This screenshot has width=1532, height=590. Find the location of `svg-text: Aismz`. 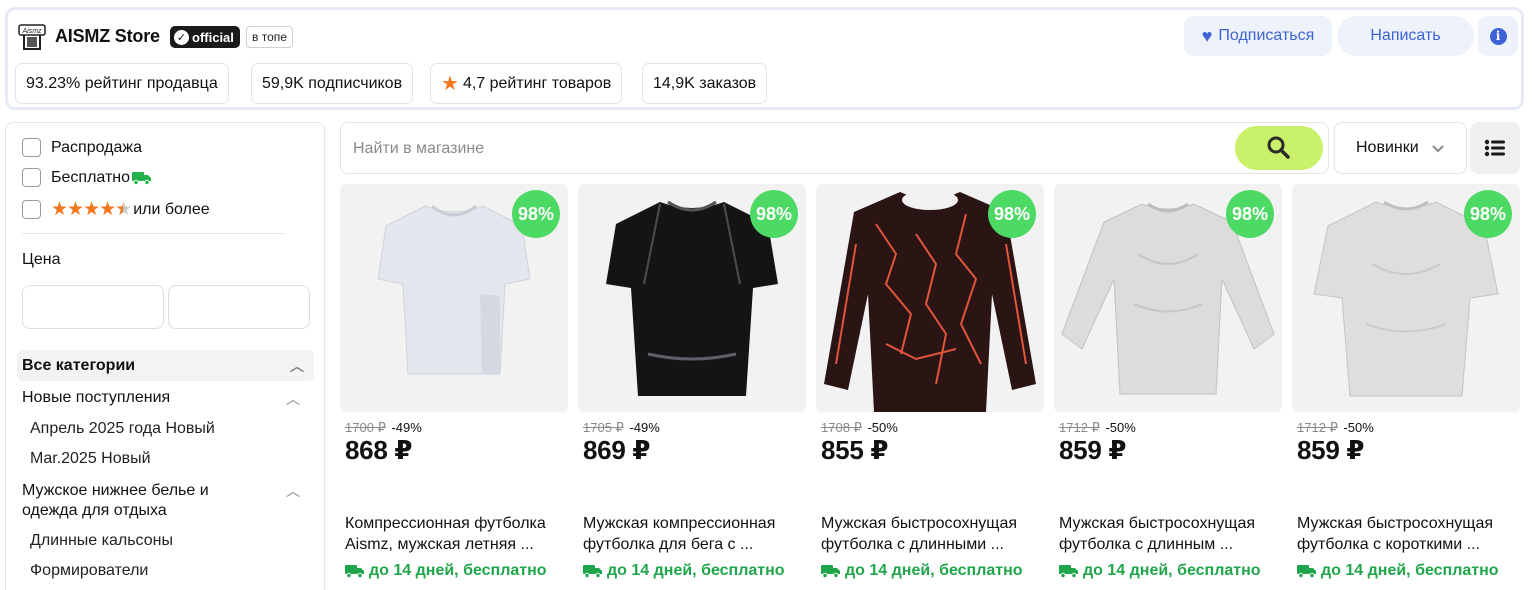

svg-text: Aismz is located at coordinates (31, 31).